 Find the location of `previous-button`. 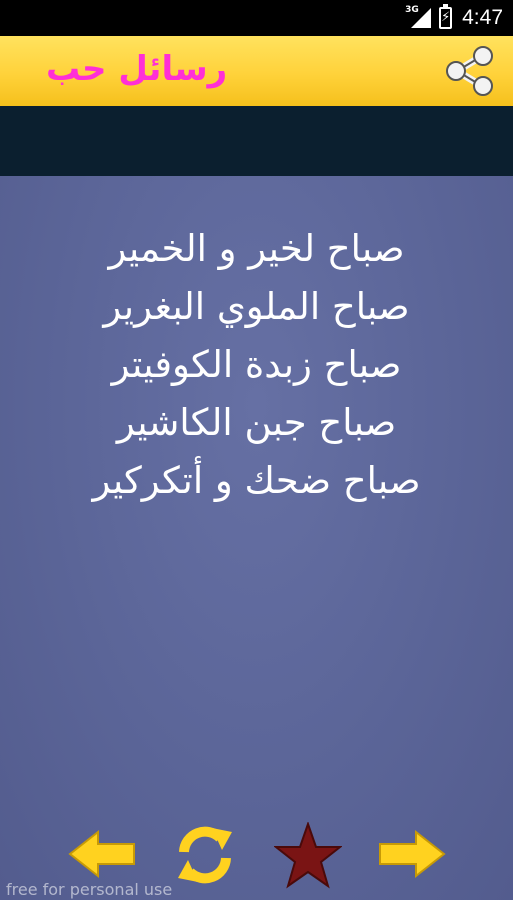

previous-button is located at coordinates (103, 856).